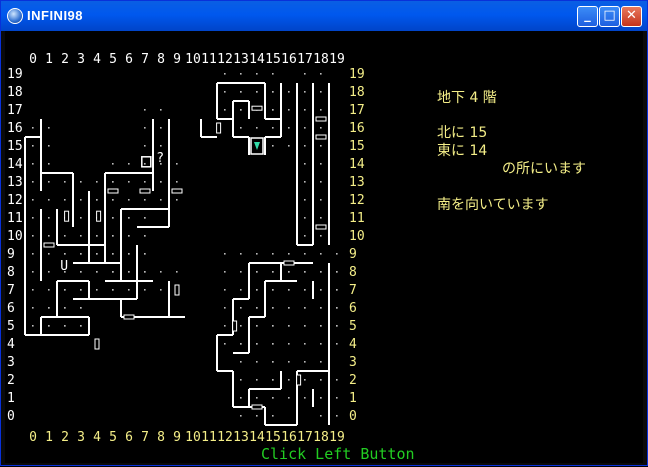 The image size is (648, 467). Describe the element at coordinates (11, 272) in the screenshot. I see `row-label-left: 8` at that location.